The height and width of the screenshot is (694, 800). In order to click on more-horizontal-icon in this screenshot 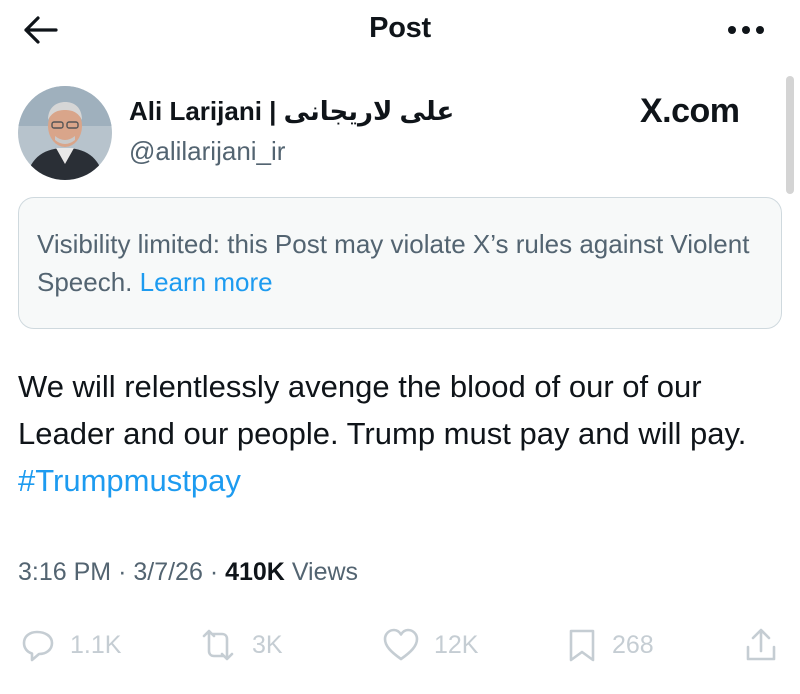, I will do `click(746, 30)`.